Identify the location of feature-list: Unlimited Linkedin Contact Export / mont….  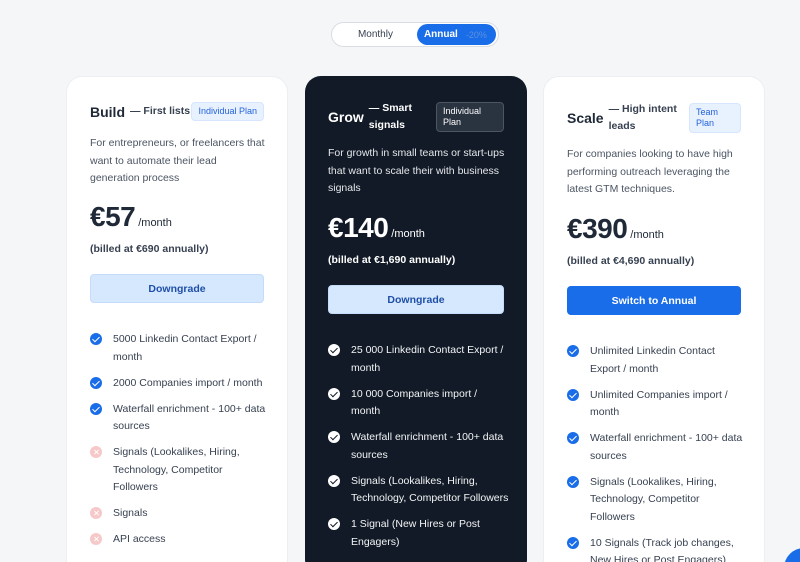
(656, 452).